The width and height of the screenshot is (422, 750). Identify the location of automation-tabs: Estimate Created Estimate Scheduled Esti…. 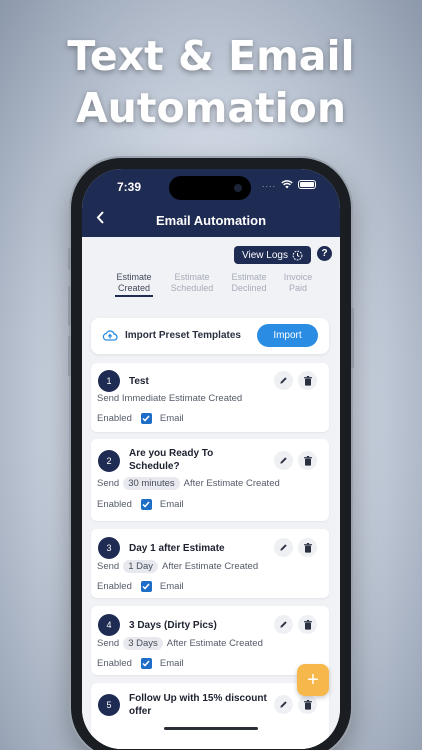
(218, 285).